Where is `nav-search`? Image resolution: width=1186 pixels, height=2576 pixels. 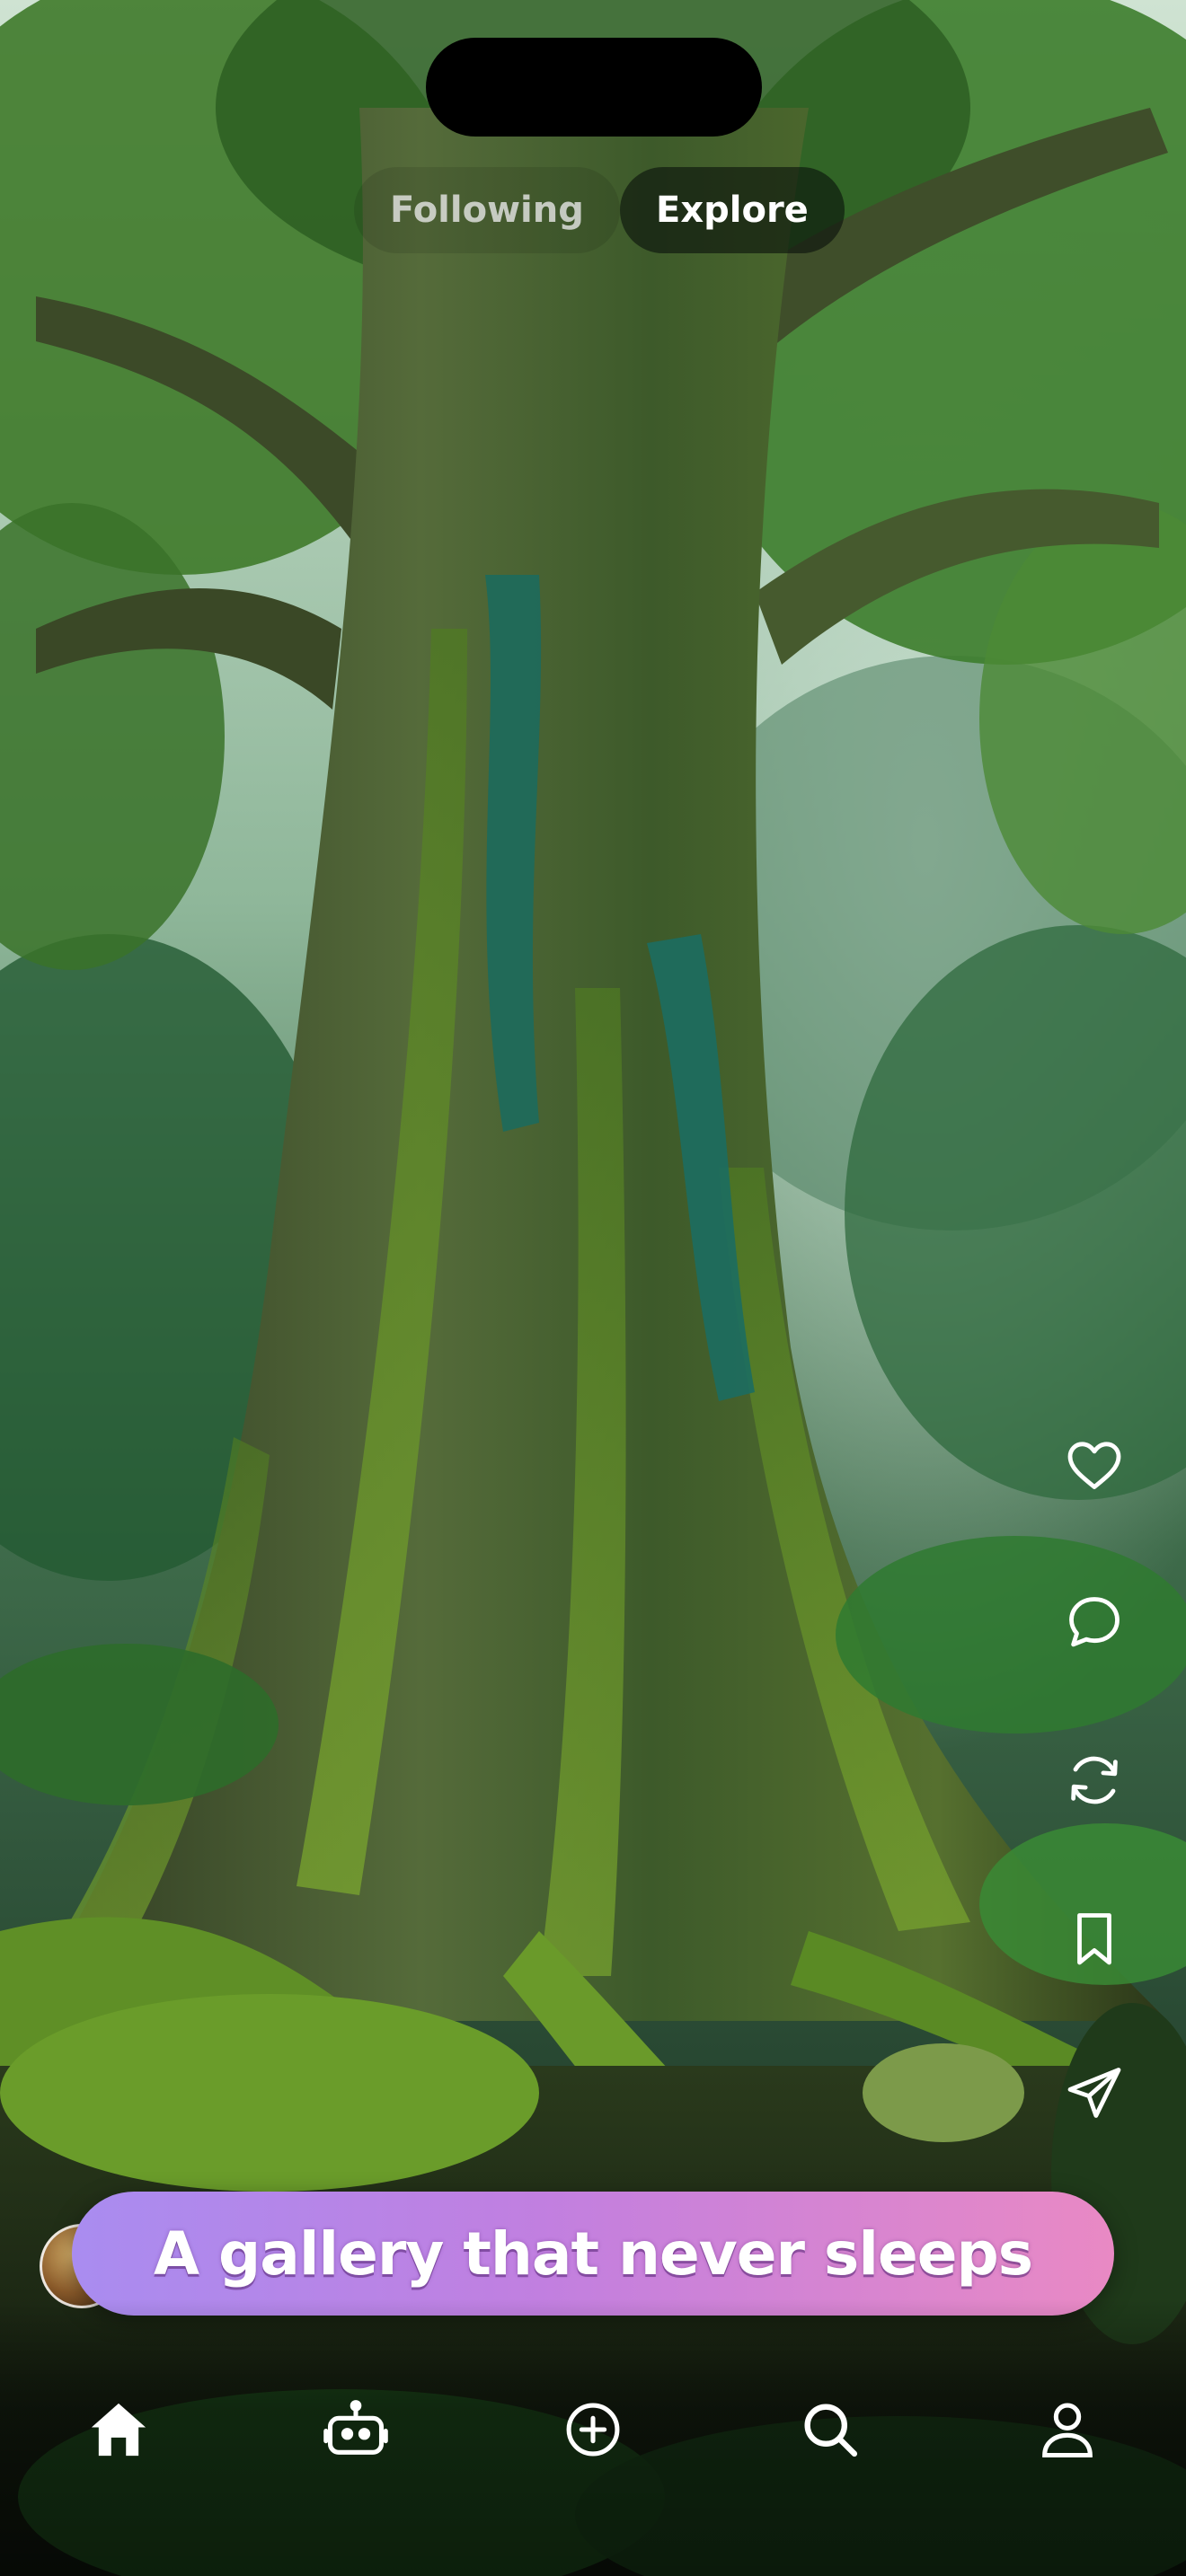
nav-search is located at coordinates (830, 2430).